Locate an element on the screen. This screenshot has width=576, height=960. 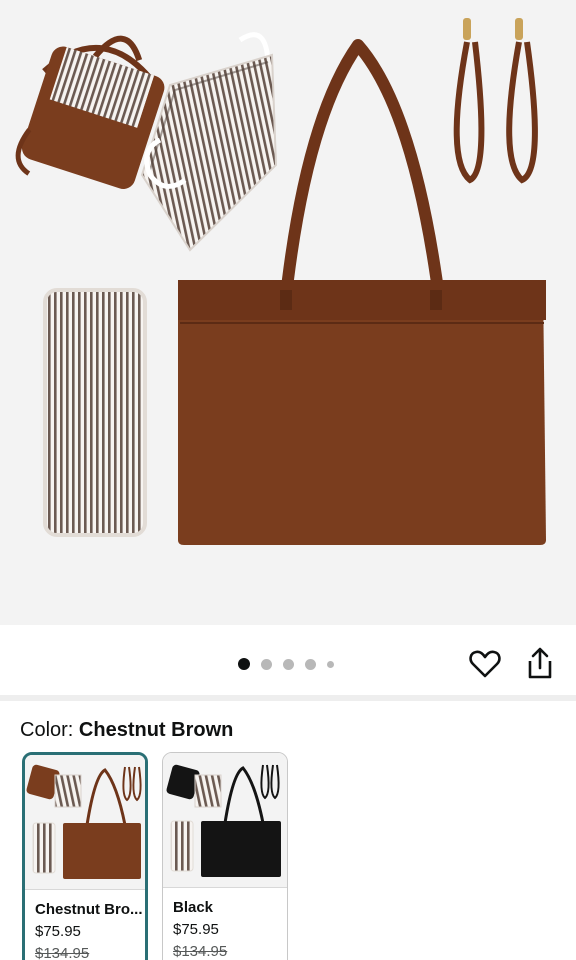
thumb-bag-brown is located at coordinates (102, 851).